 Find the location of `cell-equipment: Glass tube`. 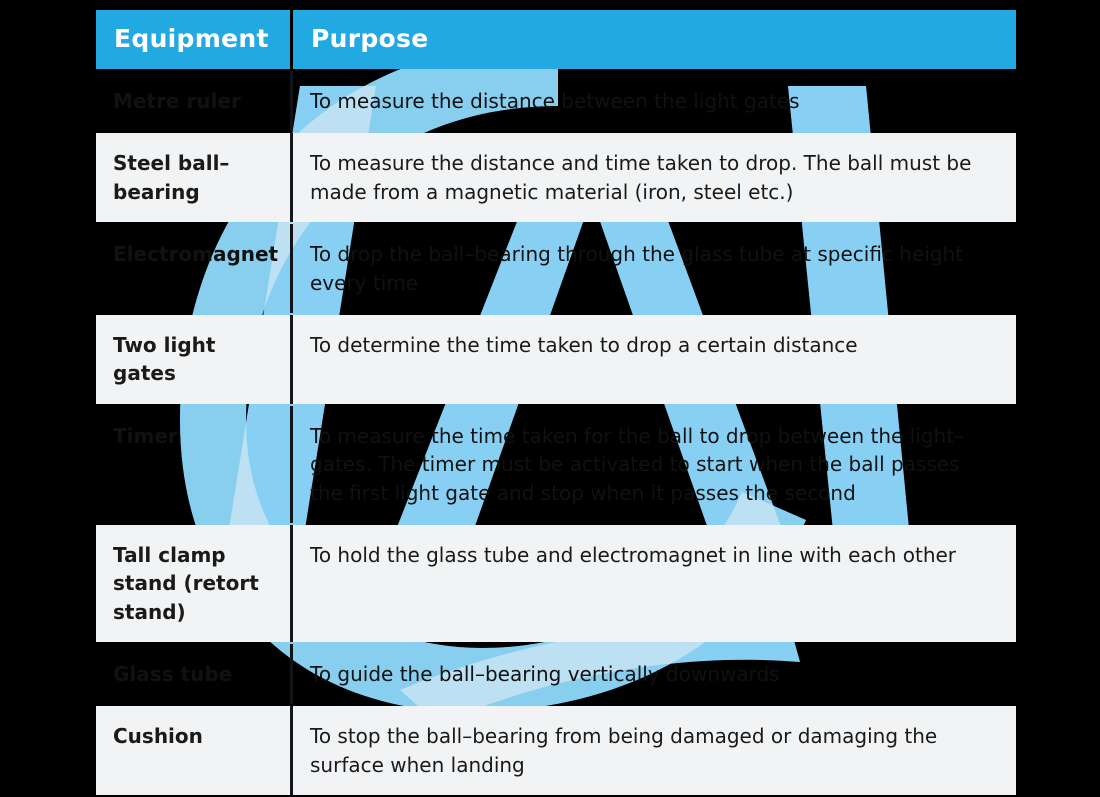

cell-equipment: Glass tube is located at coordinates (194, 674).